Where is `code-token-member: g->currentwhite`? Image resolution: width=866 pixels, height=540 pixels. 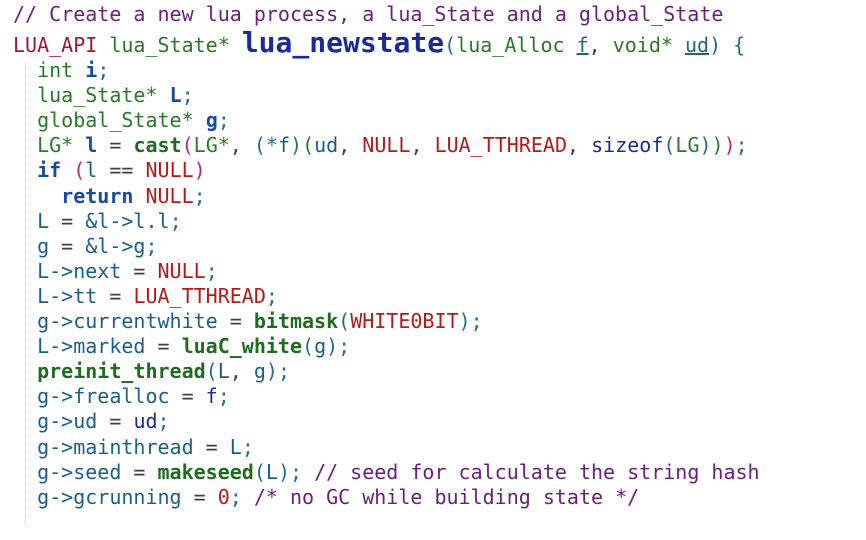 code-token-member: g->currentwhite is located at coordinates (127, 321).